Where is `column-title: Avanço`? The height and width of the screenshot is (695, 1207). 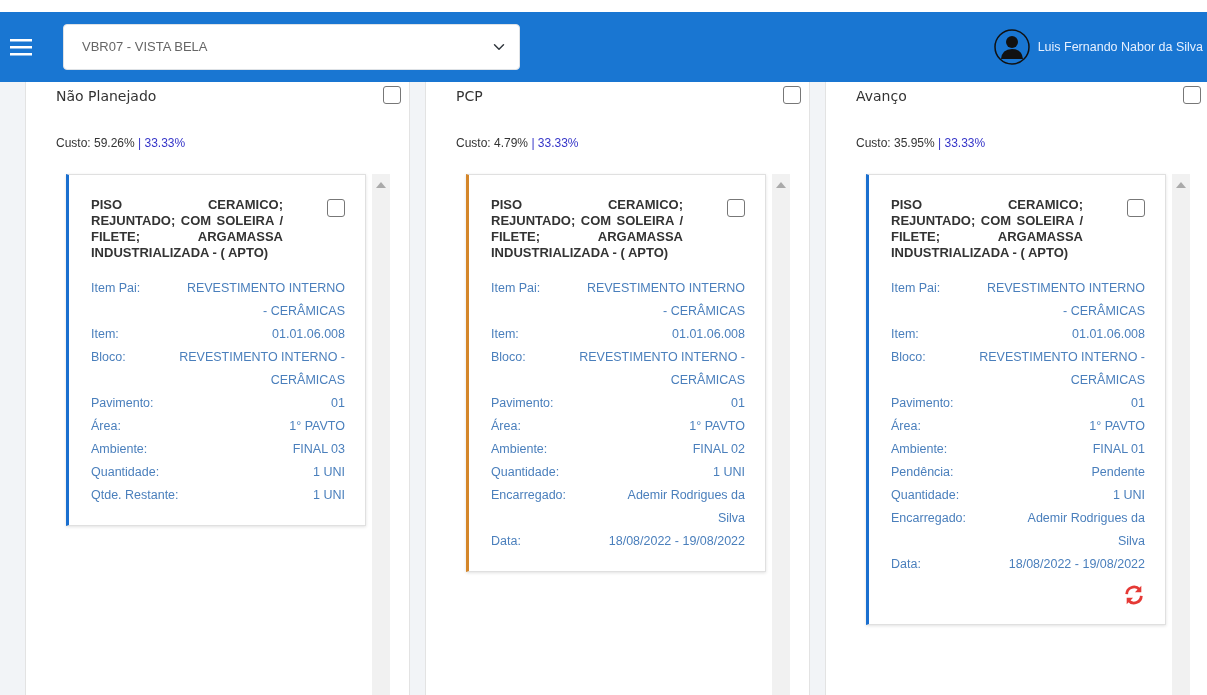
column-title: Avanço is located at coordinates (881, 96).